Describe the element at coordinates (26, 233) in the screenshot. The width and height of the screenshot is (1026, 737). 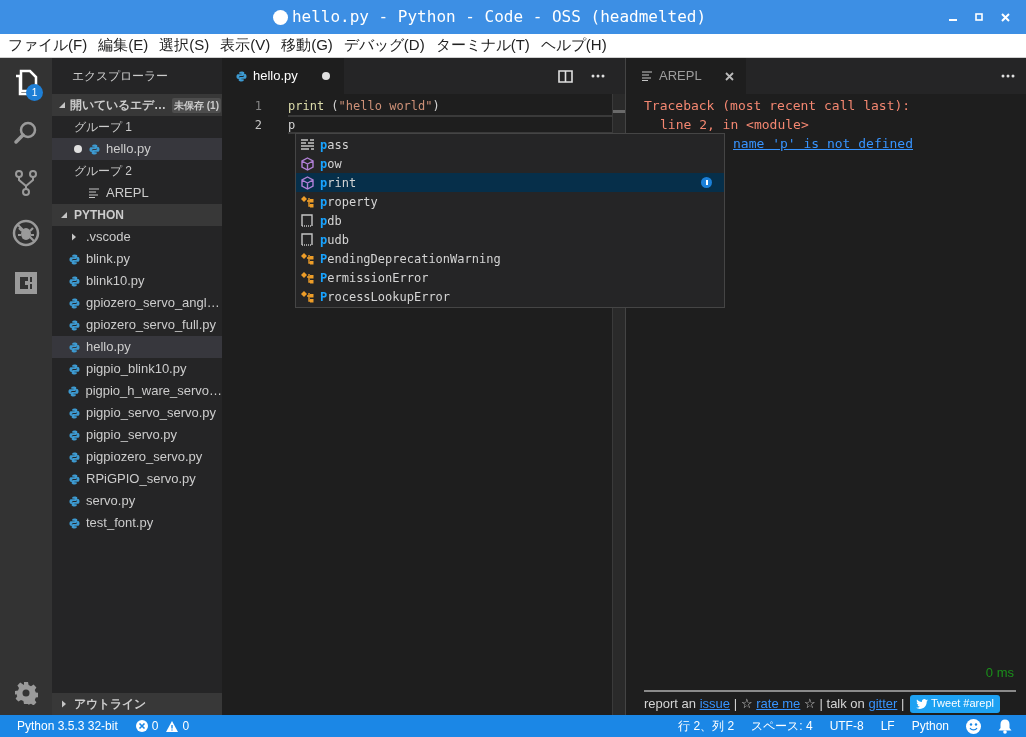
I see `no-bug-icon` at that location.